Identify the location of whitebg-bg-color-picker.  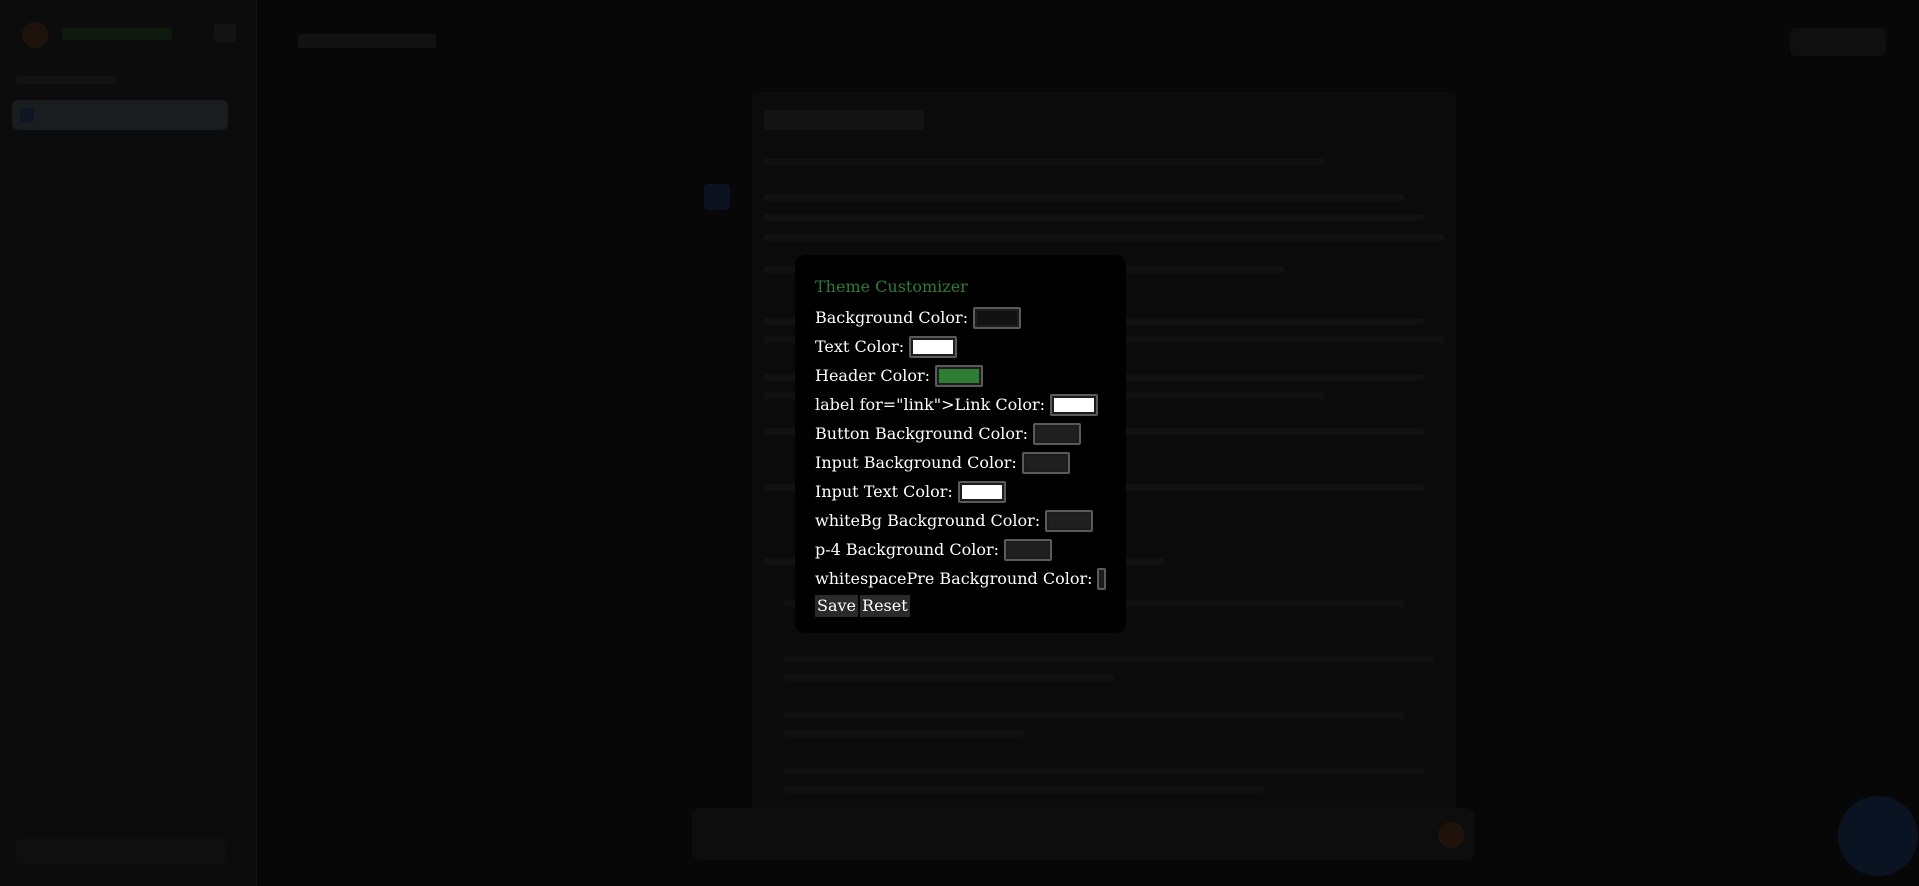
(1069, 520).